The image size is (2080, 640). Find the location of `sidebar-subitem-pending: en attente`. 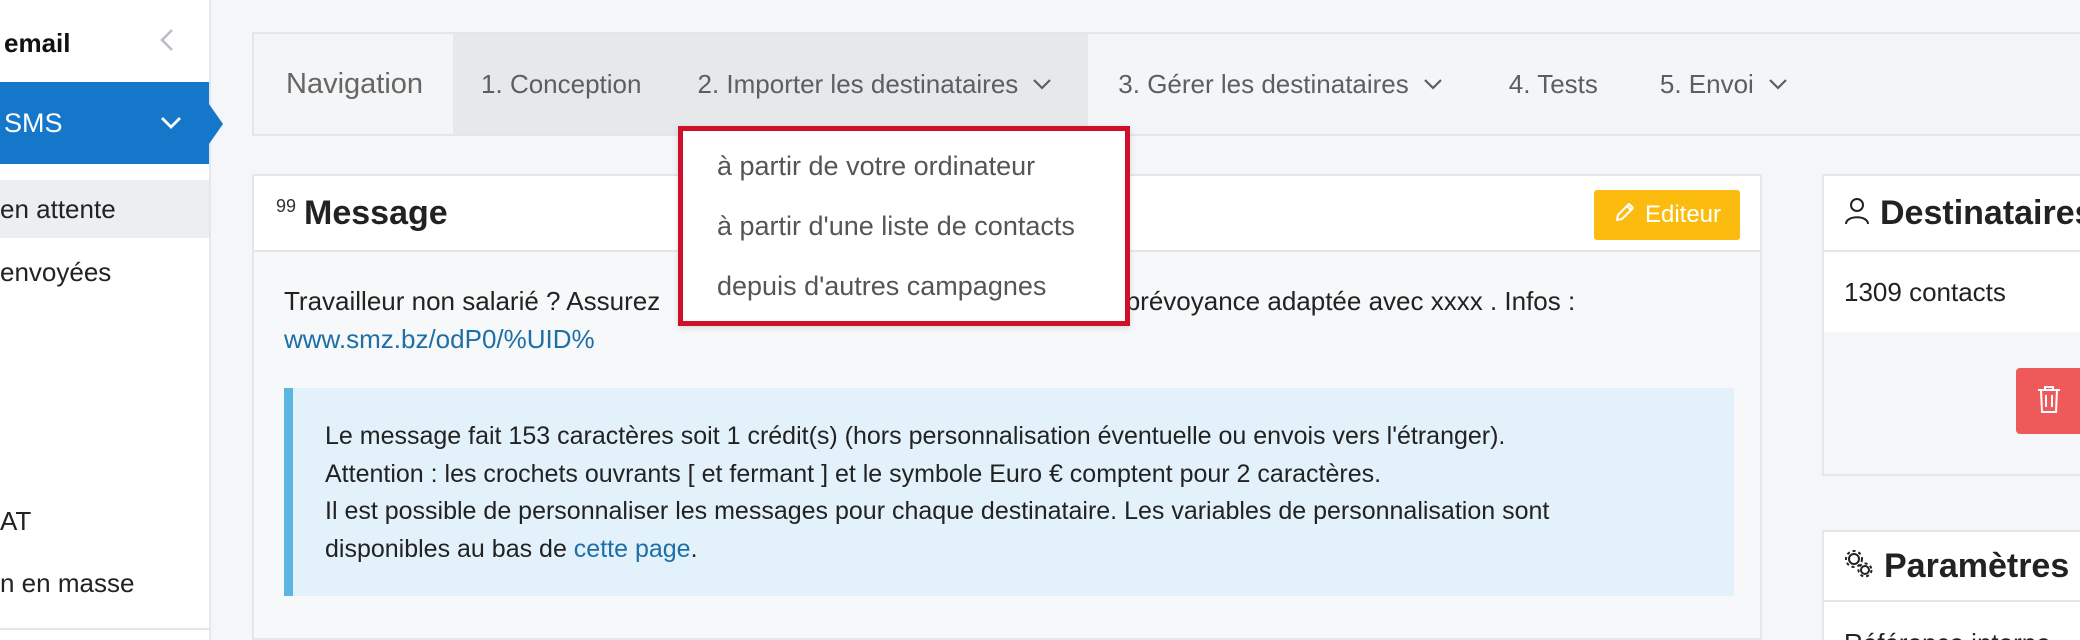

sidebar-subitem-pending: en attente is located at coordinates (104, 209).